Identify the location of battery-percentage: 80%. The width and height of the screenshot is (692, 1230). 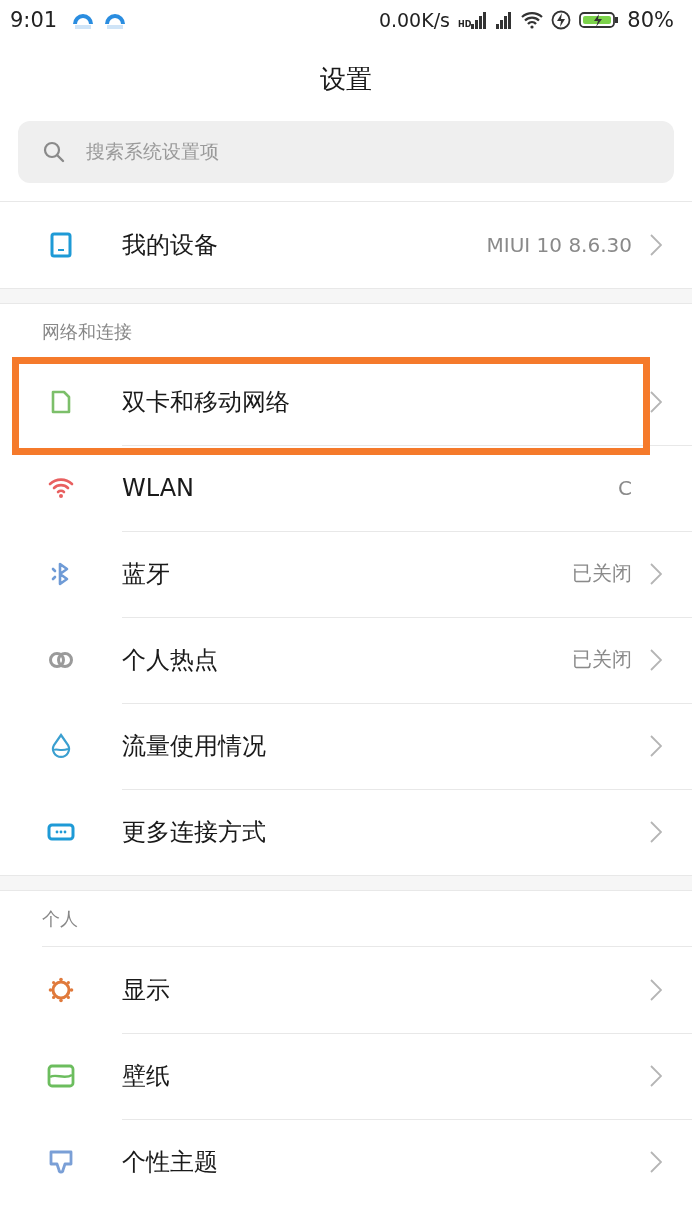
(650, 20).